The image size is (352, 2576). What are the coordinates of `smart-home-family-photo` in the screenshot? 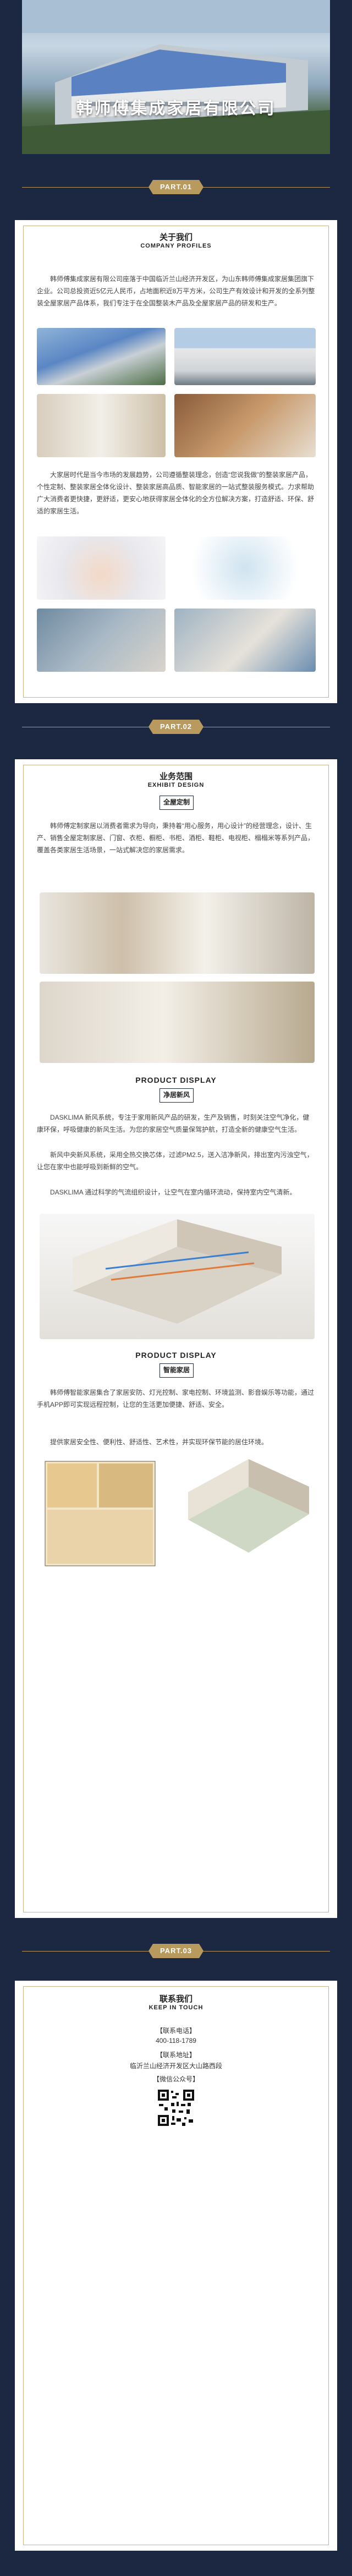 It's located at (101, 568).